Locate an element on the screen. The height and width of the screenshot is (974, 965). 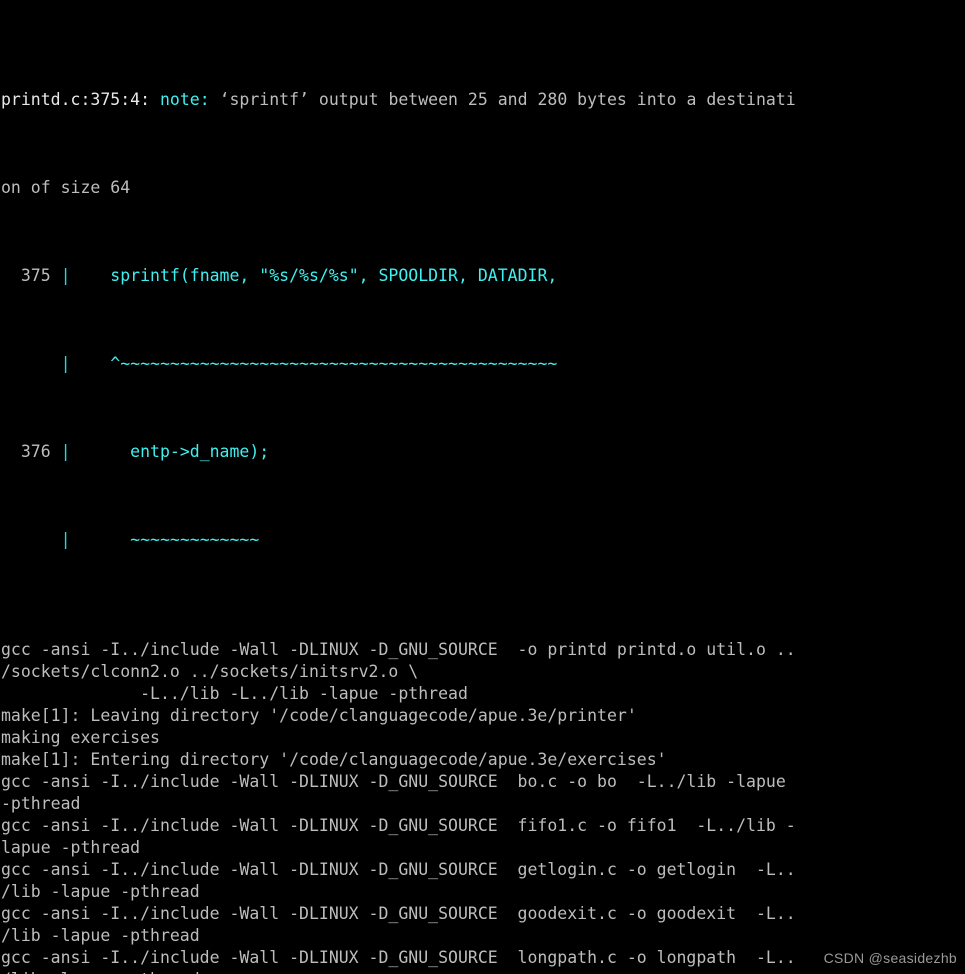
note-message-part2: on of size 64 is located at coordinates (66, 187).